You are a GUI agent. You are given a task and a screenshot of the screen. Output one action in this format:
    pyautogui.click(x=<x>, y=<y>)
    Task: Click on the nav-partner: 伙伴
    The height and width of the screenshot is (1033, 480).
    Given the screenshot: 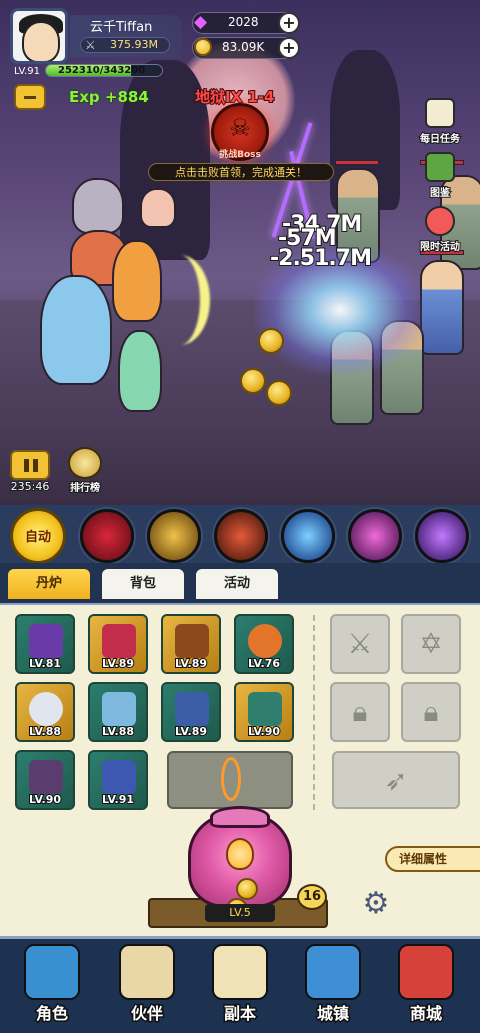 What is the action you would take?
    pyautogui.click(x=147, y=985)
    